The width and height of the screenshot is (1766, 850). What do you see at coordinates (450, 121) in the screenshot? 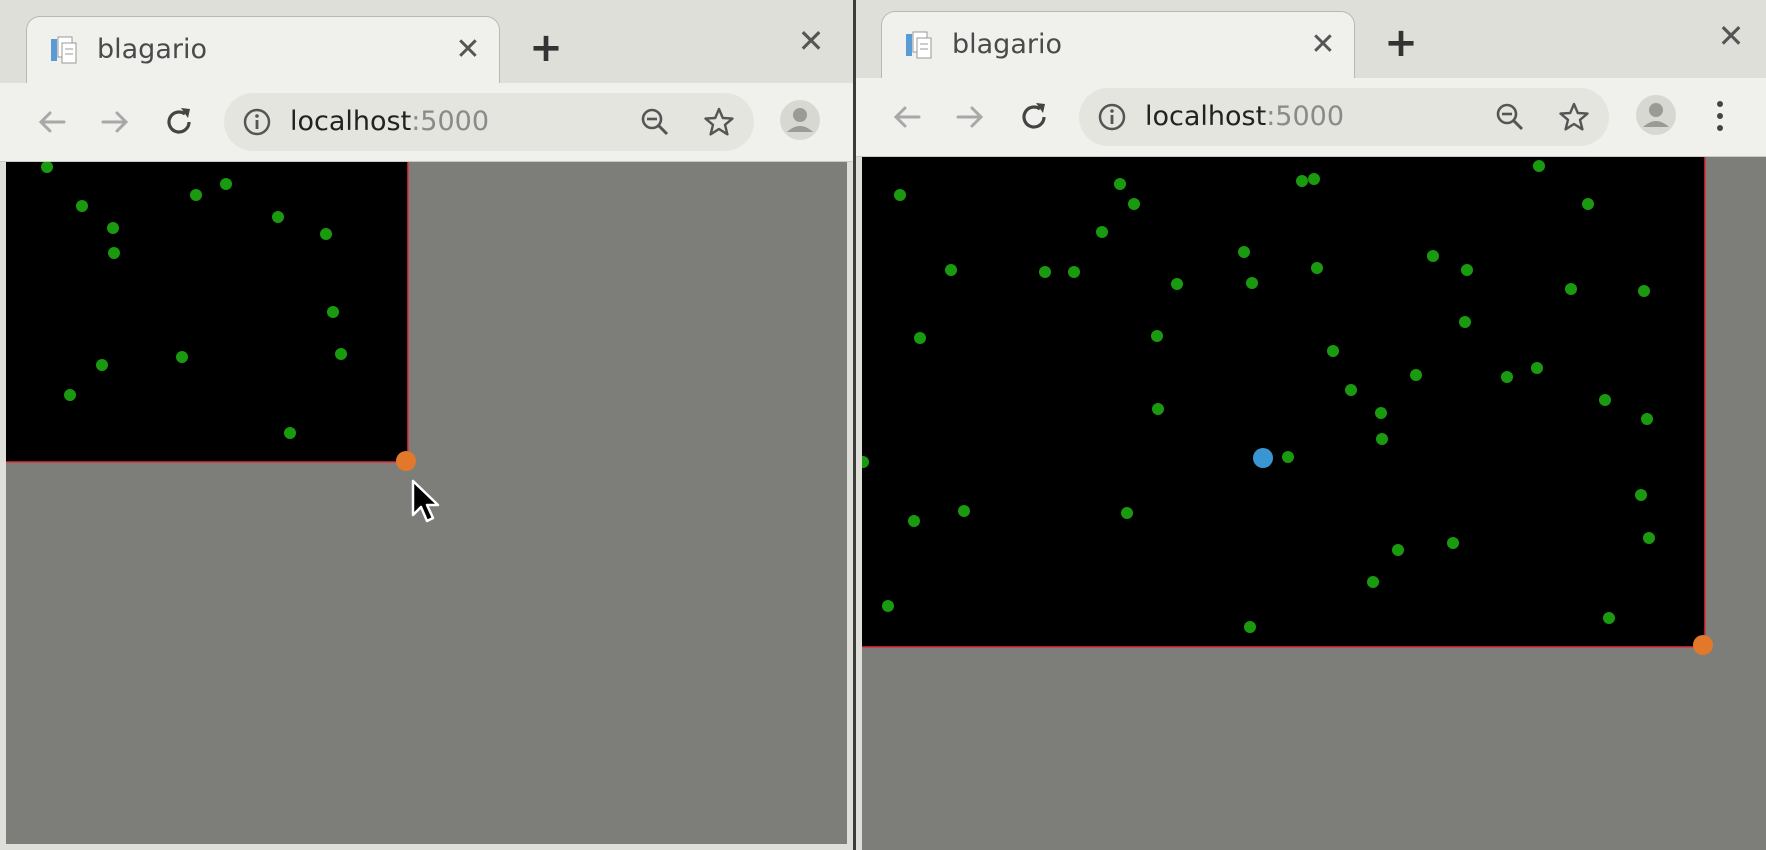
I see `url-port: :5000` at bounding box center [450, 121].